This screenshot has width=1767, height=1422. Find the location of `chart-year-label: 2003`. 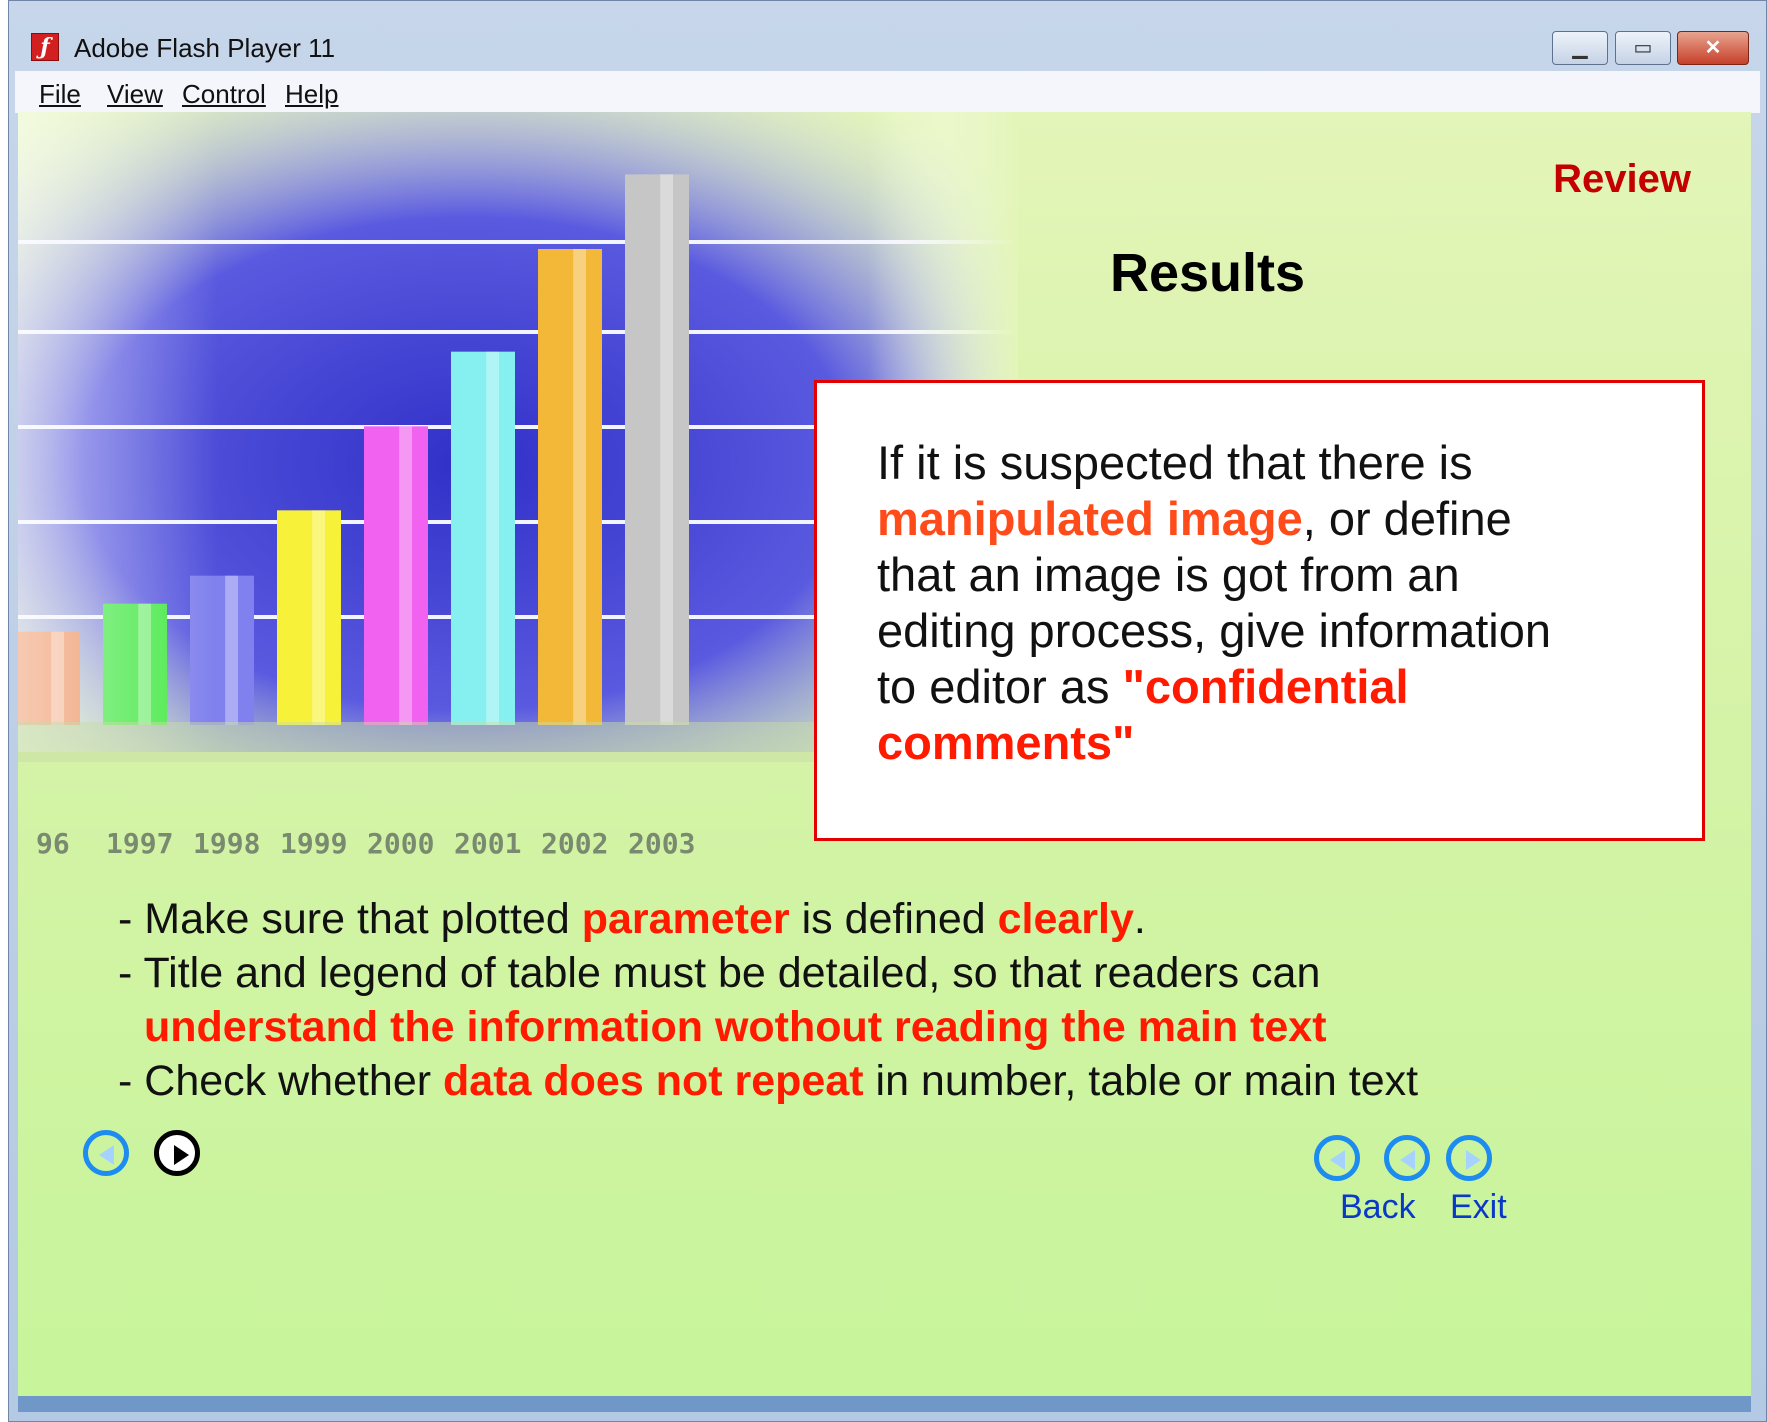

chart-year-label: 2003 is located at coordinates (662, 843).